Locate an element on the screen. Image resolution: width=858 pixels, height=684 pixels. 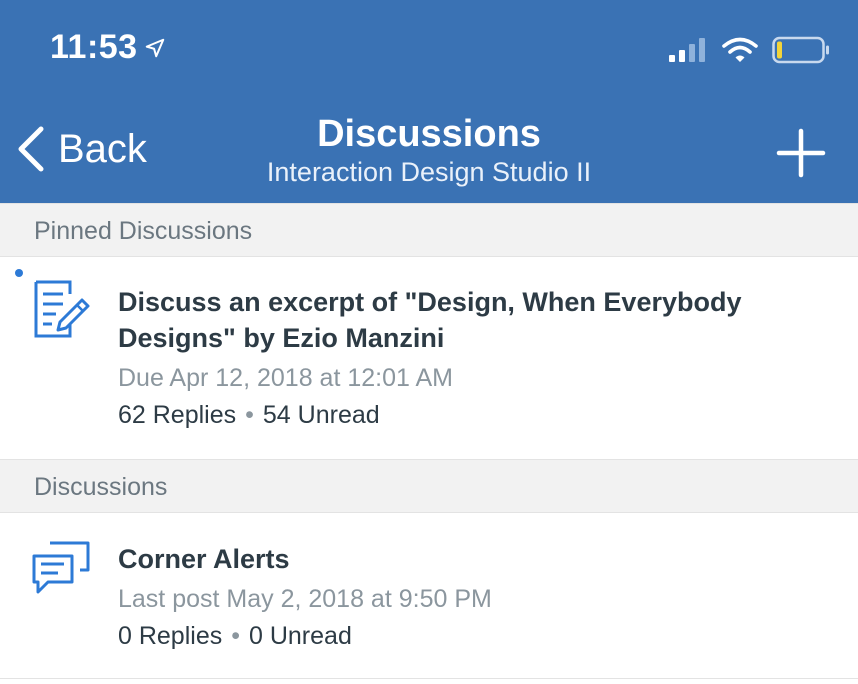
discussion-due-date: Due Apr 12, 2018 at 12:01 AM is located at coordinates (285, 378).